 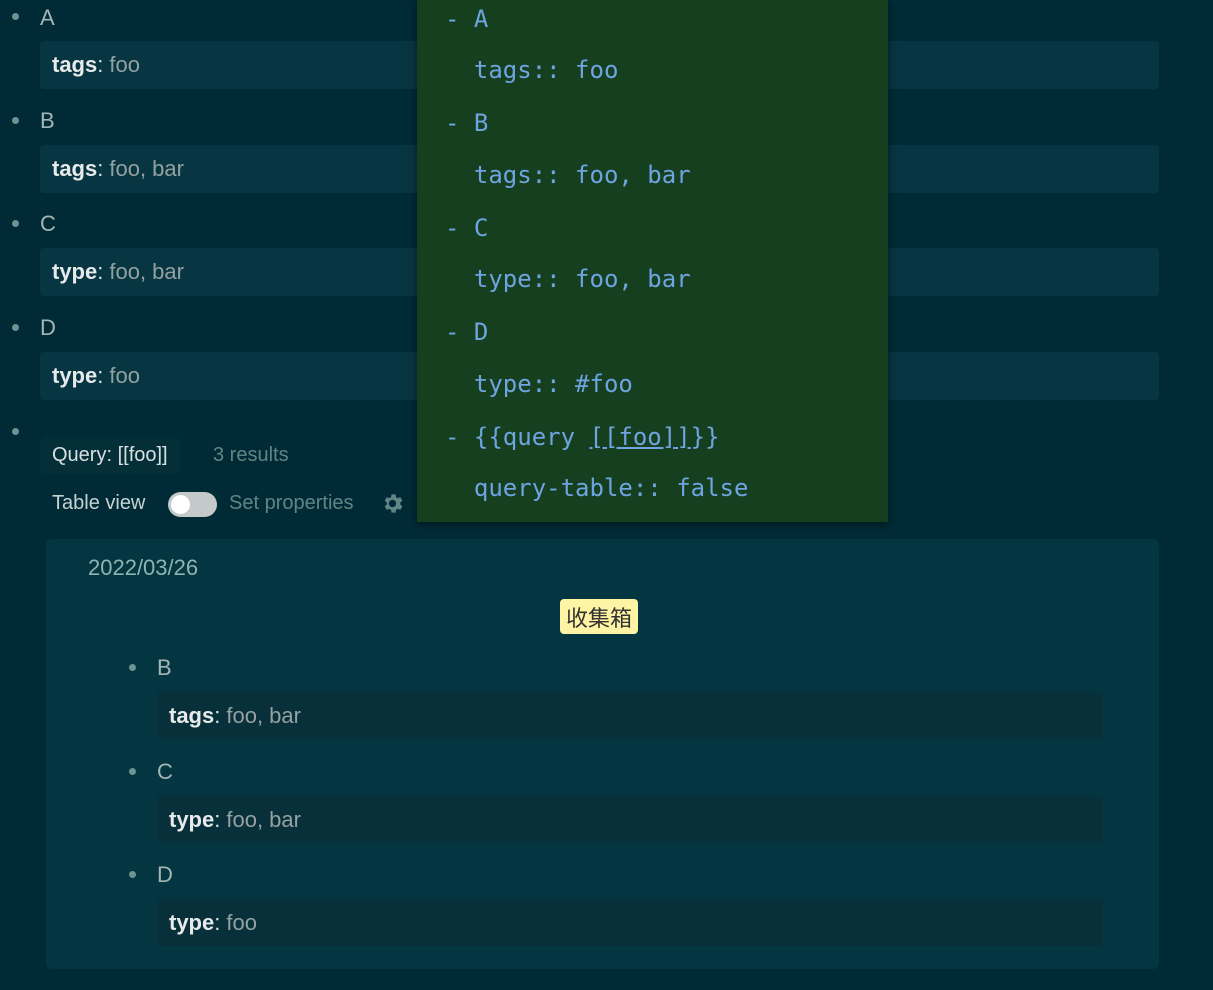 What do you see at coordinates (110, 455) in the screenshot?
I see `query-title: Query: [[foo]]` at bounding box center [110, 455].